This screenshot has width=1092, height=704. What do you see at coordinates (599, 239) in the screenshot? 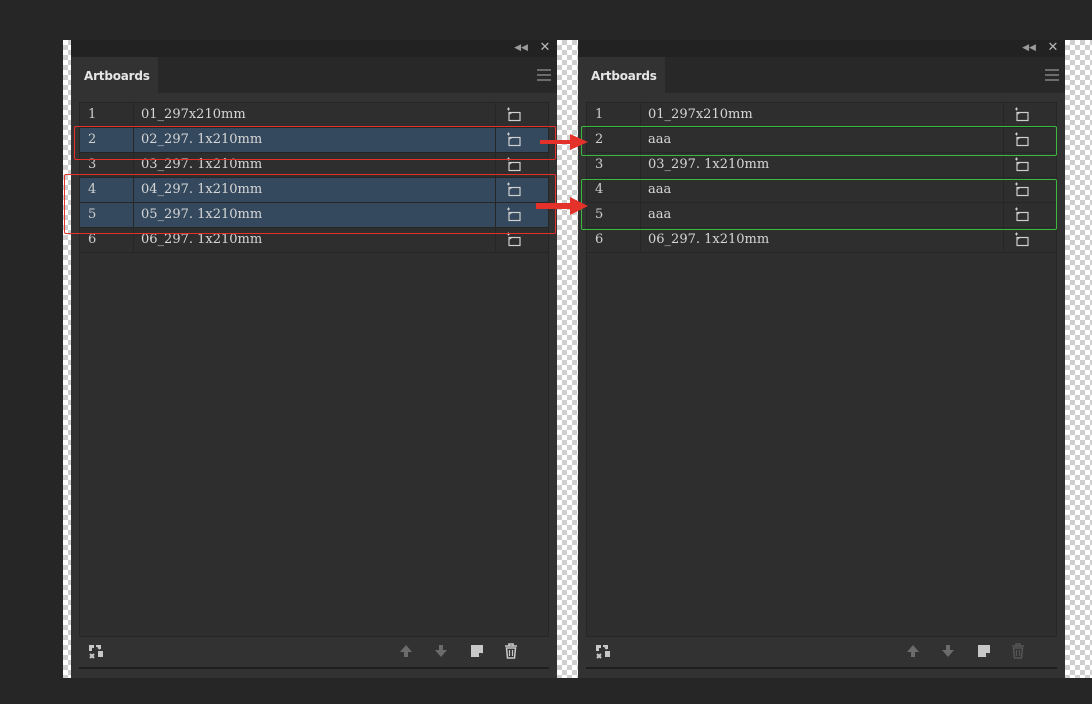
I see `artboard-number: 6` at bounding box center [599, 239].